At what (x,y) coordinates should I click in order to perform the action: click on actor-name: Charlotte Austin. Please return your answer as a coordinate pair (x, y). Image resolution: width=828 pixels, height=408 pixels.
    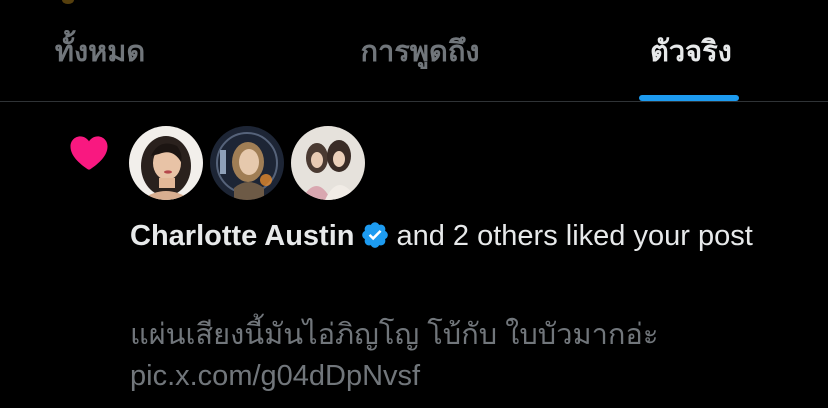
    Looking at the image, I should click on (242, 236).